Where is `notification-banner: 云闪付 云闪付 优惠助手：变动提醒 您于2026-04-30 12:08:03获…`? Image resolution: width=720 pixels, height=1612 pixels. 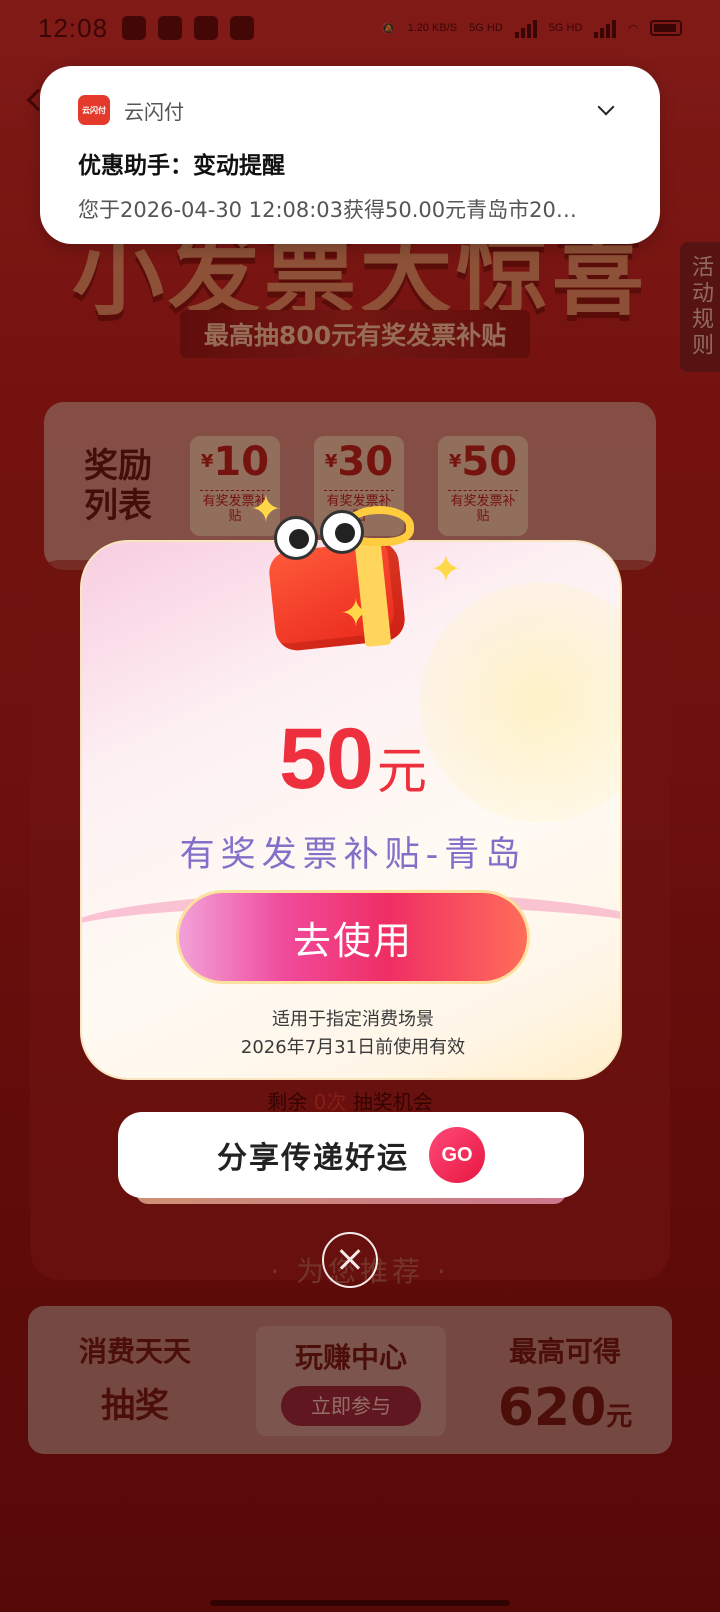
notification-banner: 云闪付 云闪付 优惠助手：变动提醒 您于2026-04-30 12:08:03获… is located at coordinates (350, 155).